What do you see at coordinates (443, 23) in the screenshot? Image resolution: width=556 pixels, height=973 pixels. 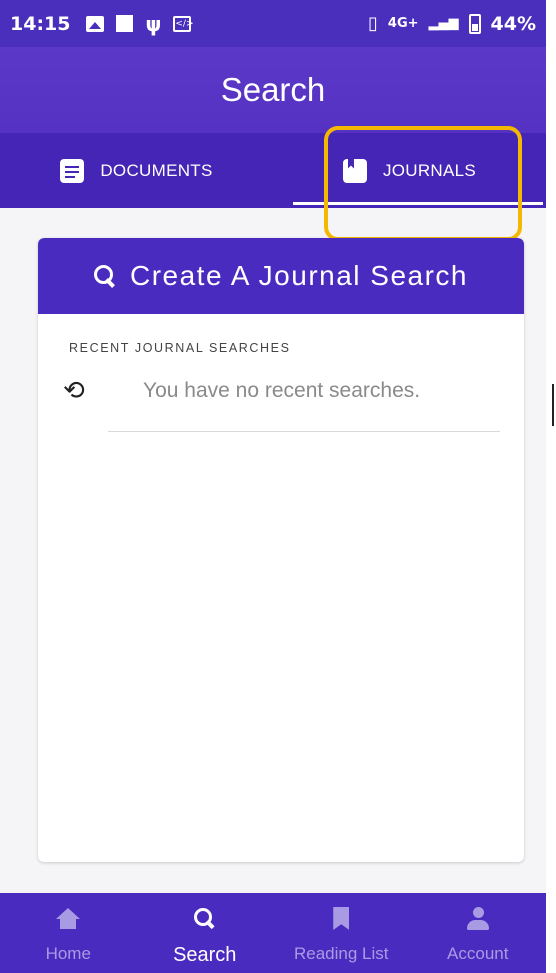 I see `signal-icon: ▂▄▆` at bounding box center [443, 23].